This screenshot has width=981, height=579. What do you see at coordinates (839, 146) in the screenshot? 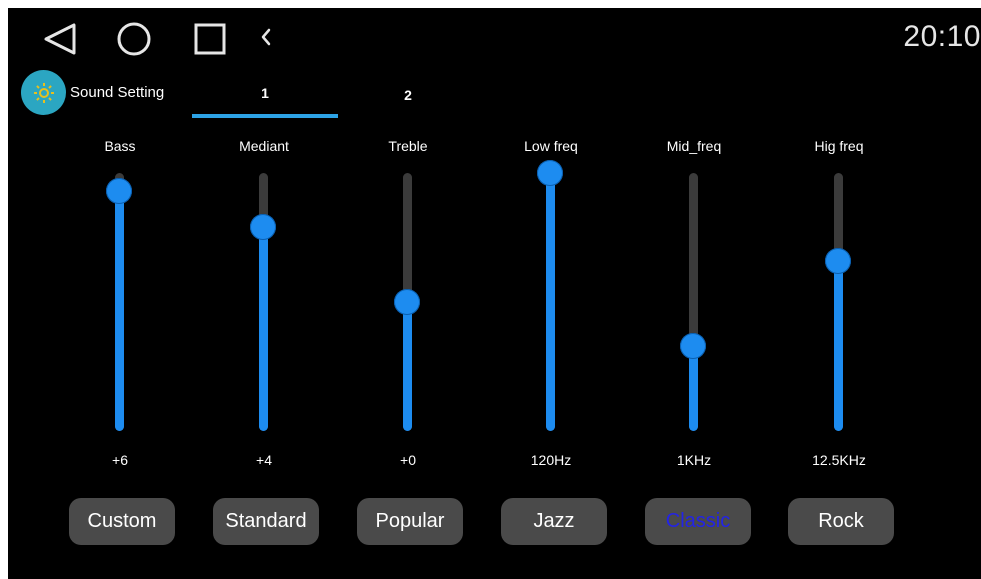
I see `band-label: Hig freq` at bounding box center [839, 146].